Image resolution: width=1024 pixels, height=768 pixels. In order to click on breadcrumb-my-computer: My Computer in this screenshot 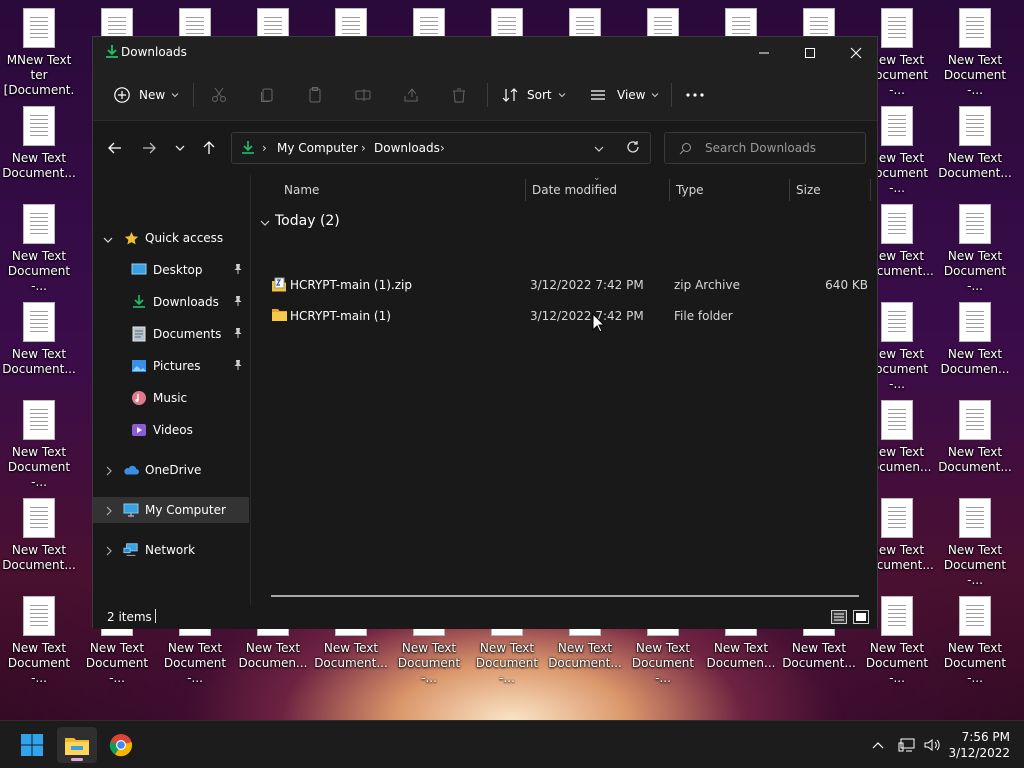, I will do `click(317, 148)`.